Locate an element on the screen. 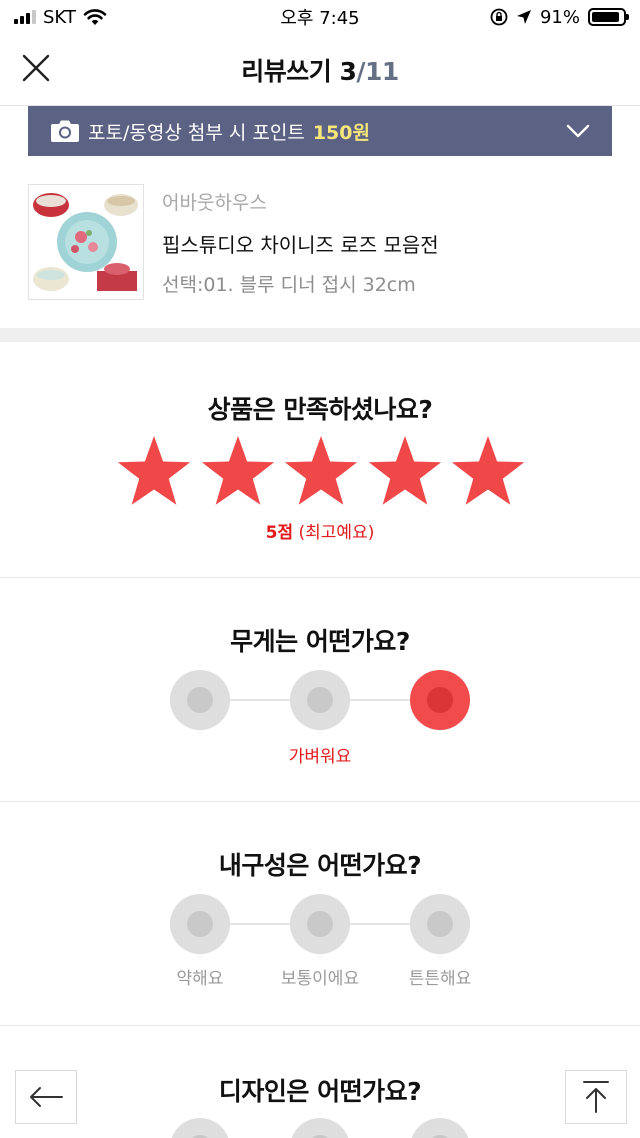 This screenshot has height=1138, width=640. orientation-lock-icon is located at coordinates (499, 17).